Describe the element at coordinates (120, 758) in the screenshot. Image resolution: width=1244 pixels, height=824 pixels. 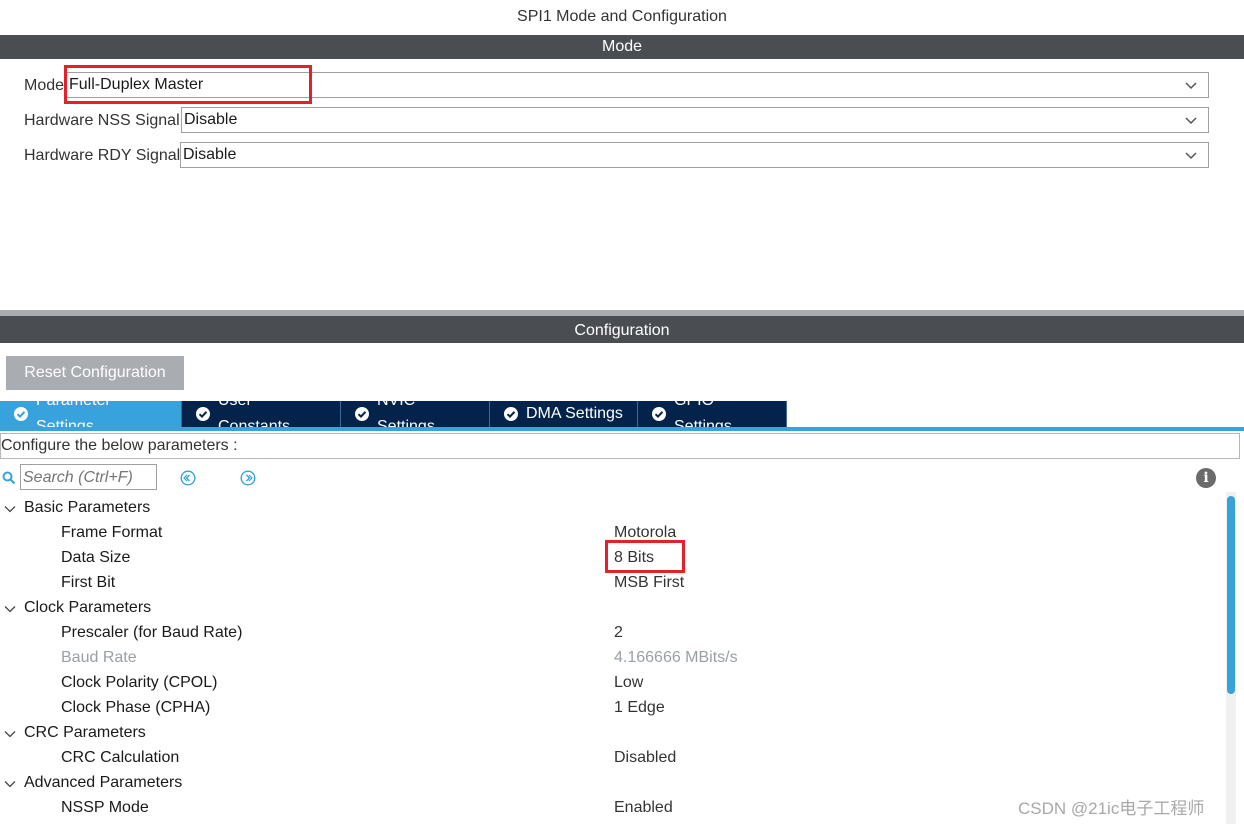
I see `param-name: CRC Calculation` at that location.